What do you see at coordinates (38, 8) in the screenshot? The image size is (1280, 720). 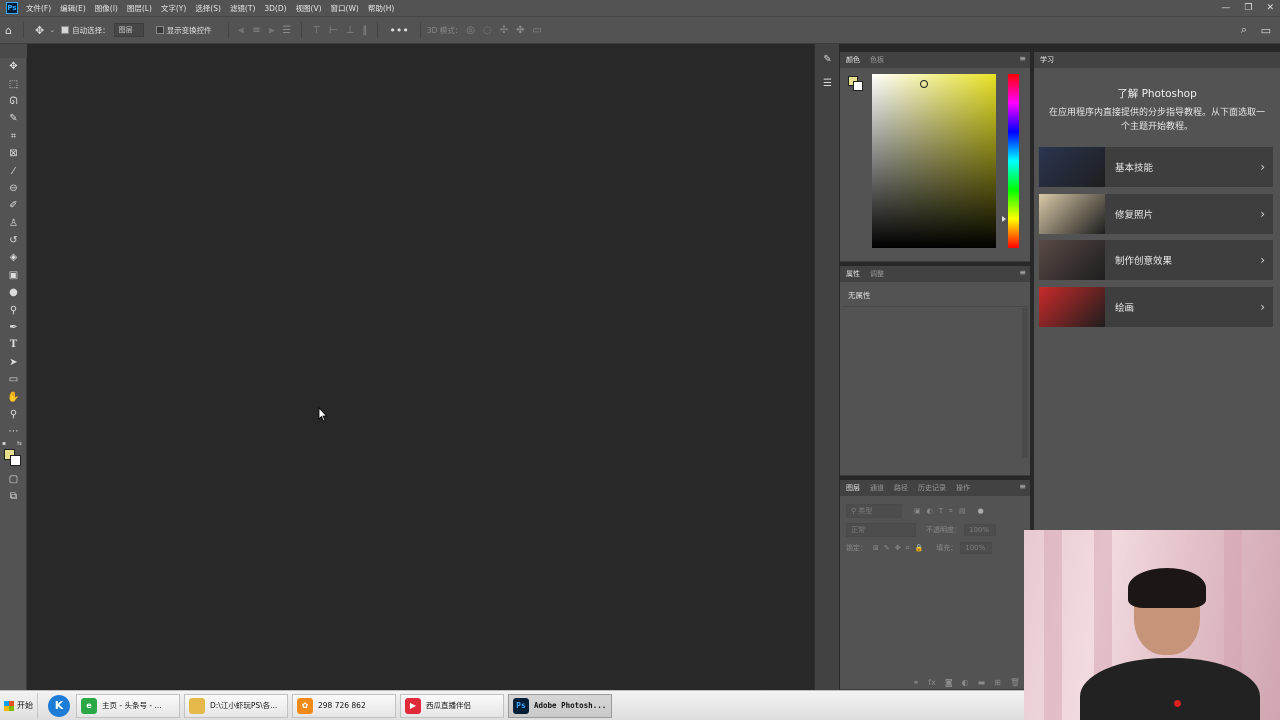 I see `menu-file: 文件(F)` at bounding box center [38, 8].